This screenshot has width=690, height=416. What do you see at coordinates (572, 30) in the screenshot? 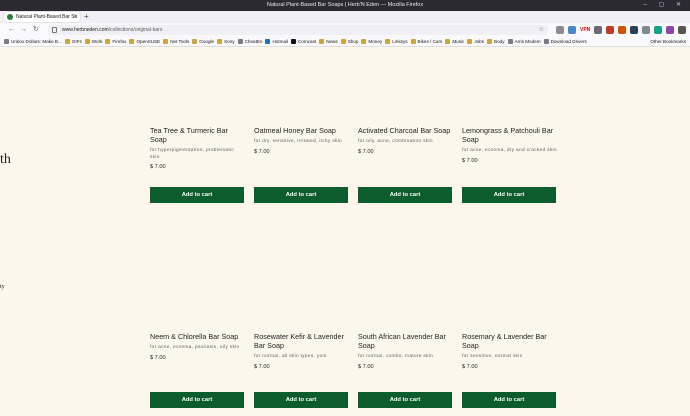
I see `download-icon` at bounding box center [572, 30].